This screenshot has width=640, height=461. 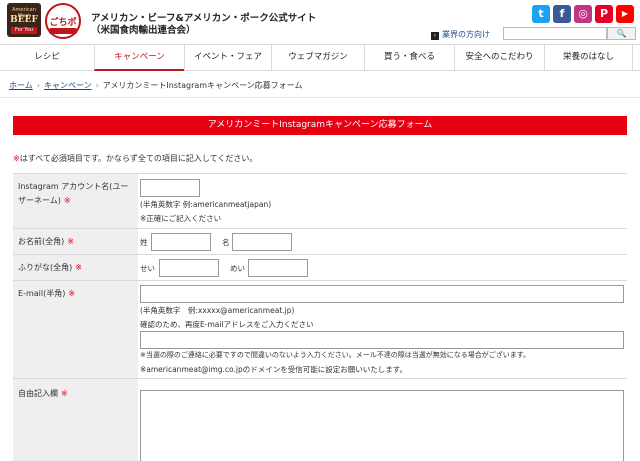 I want to click on breadcrumb: ホーム › キャンペーン › アメリカンミートInstagramキャンペーン応募フォーム, so click(x=155, y=85).